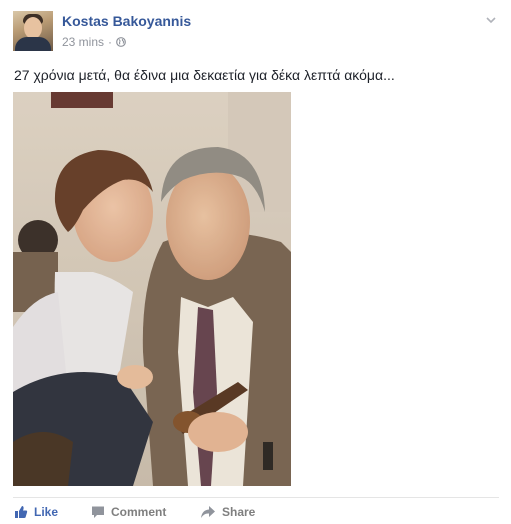  I want to click on post-actions: Like Comment Share, so click(255, 514).